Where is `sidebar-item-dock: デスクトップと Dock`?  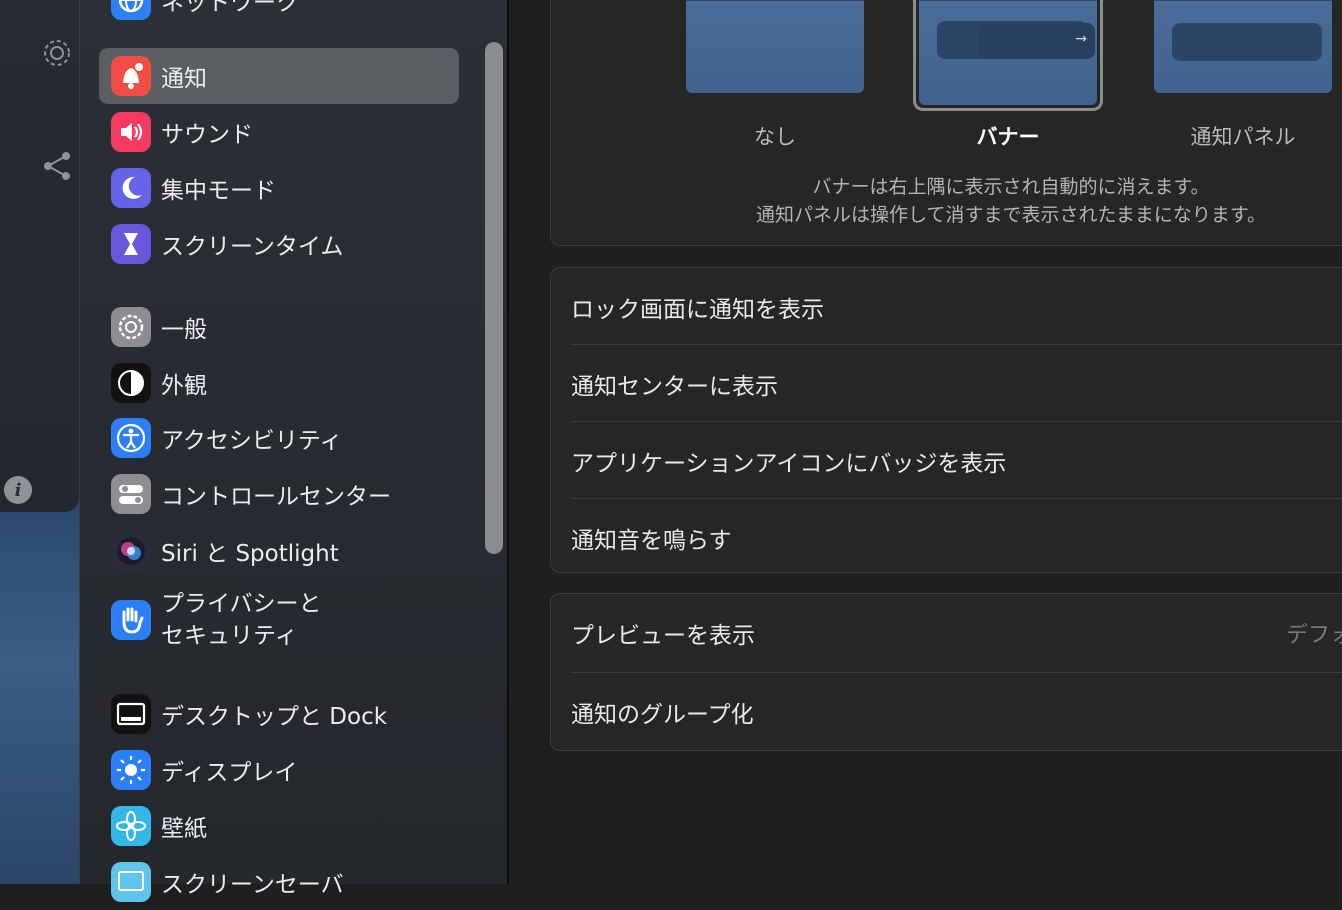 sidebar-item-dock: デスクトップと Dock is located at coordinates (279, 714).